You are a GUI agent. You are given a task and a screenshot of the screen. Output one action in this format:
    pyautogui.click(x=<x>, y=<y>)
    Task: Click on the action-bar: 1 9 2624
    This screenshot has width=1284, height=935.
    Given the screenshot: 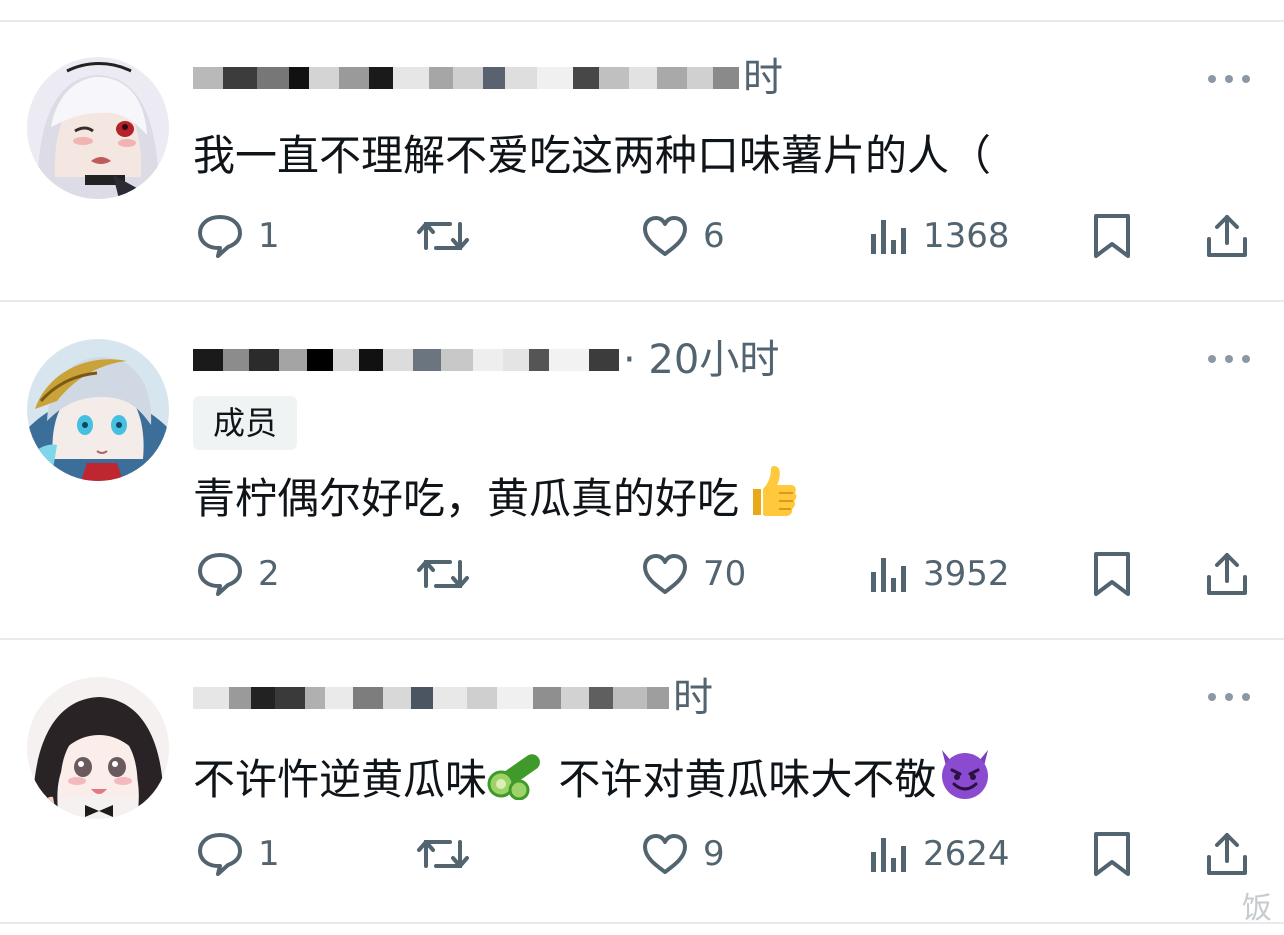 What is the action you would take?
    pyautogui.click(x=642, y=854)
    